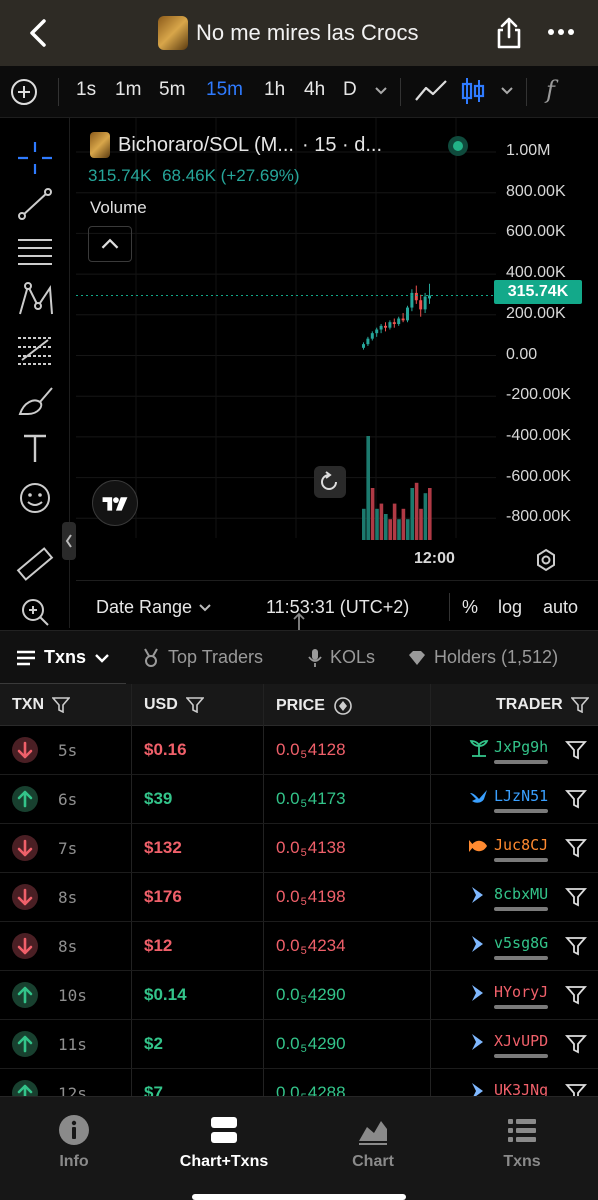 Image resolution: width=598 pixels, height=1200 pixels. I want to click on txn-row: 11s $2 0.054290 XJvUPD, so click(299, 1044).